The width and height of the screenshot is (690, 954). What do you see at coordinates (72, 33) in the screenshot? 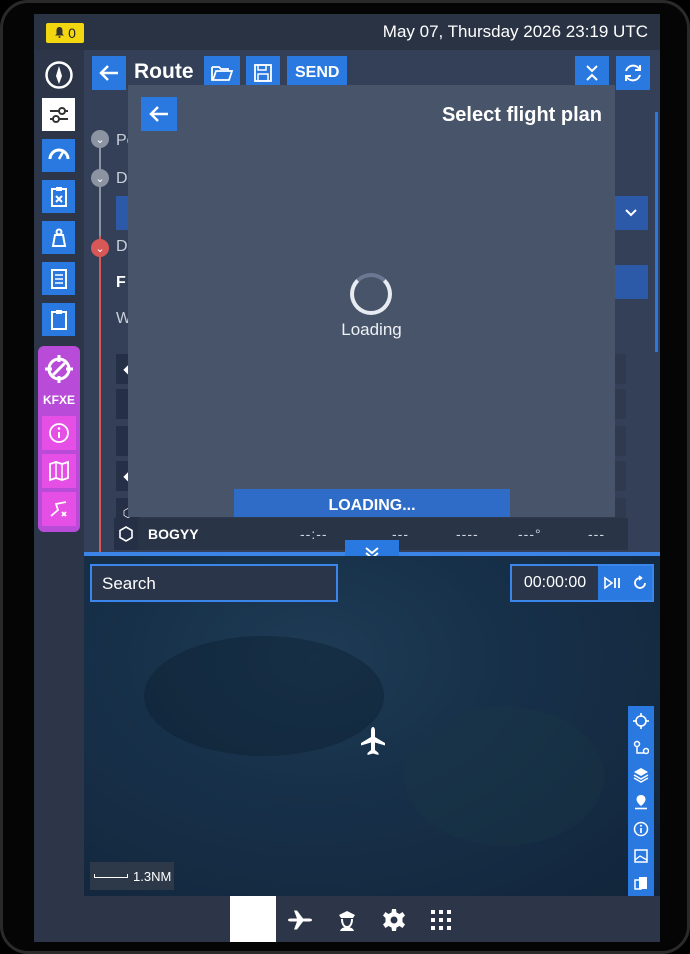
I see `alert-count: 0` at bounding box center [72, 33].